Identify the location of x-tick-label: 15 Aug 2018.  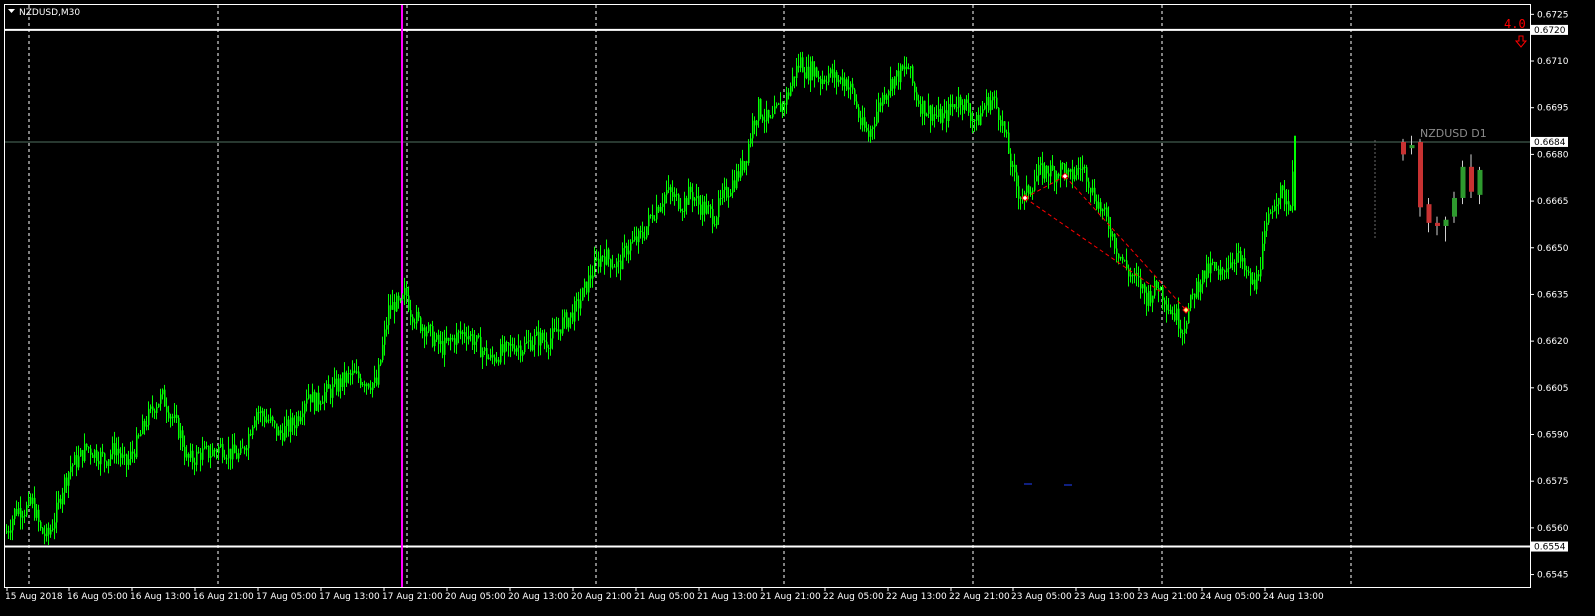
(34, 597).